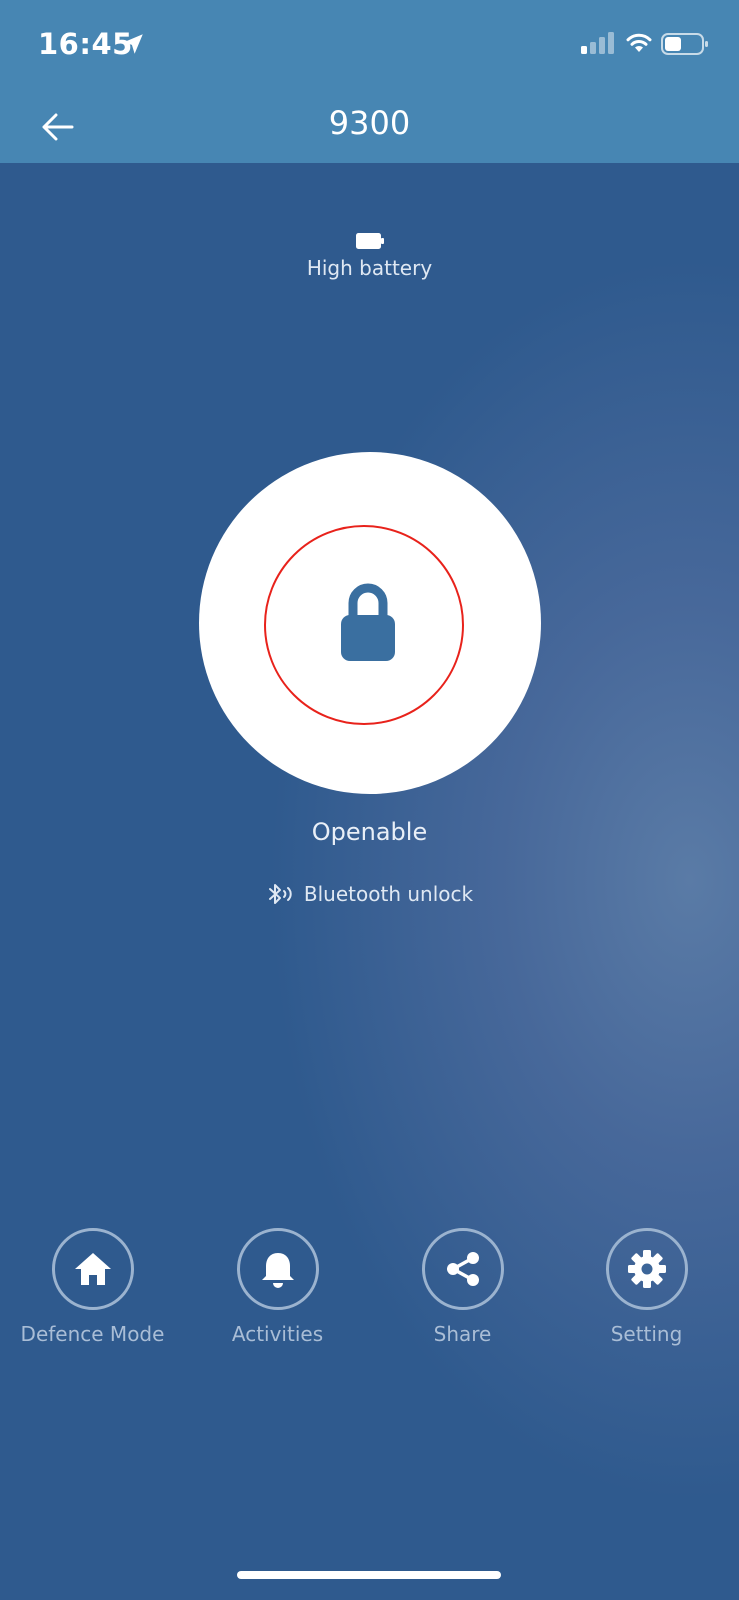 The height and width of the screenshot is (1600, 739). What do you see at coordinates (92, 1334) in the screenshot?
I see `defence-mode-label: Defence Mode` at bounding box center [92, 1334].